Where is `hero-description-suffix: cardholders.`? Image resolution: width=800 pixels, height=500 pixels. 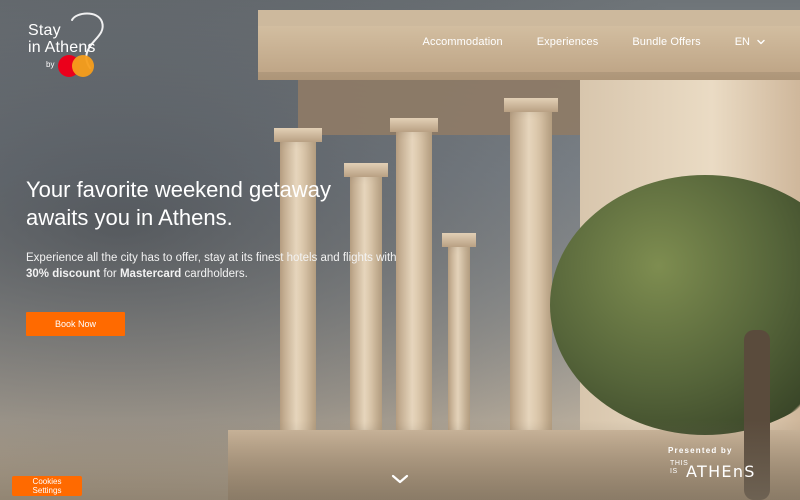
hero-description-suffix: cardholders. is located at coordinates (216, 274).